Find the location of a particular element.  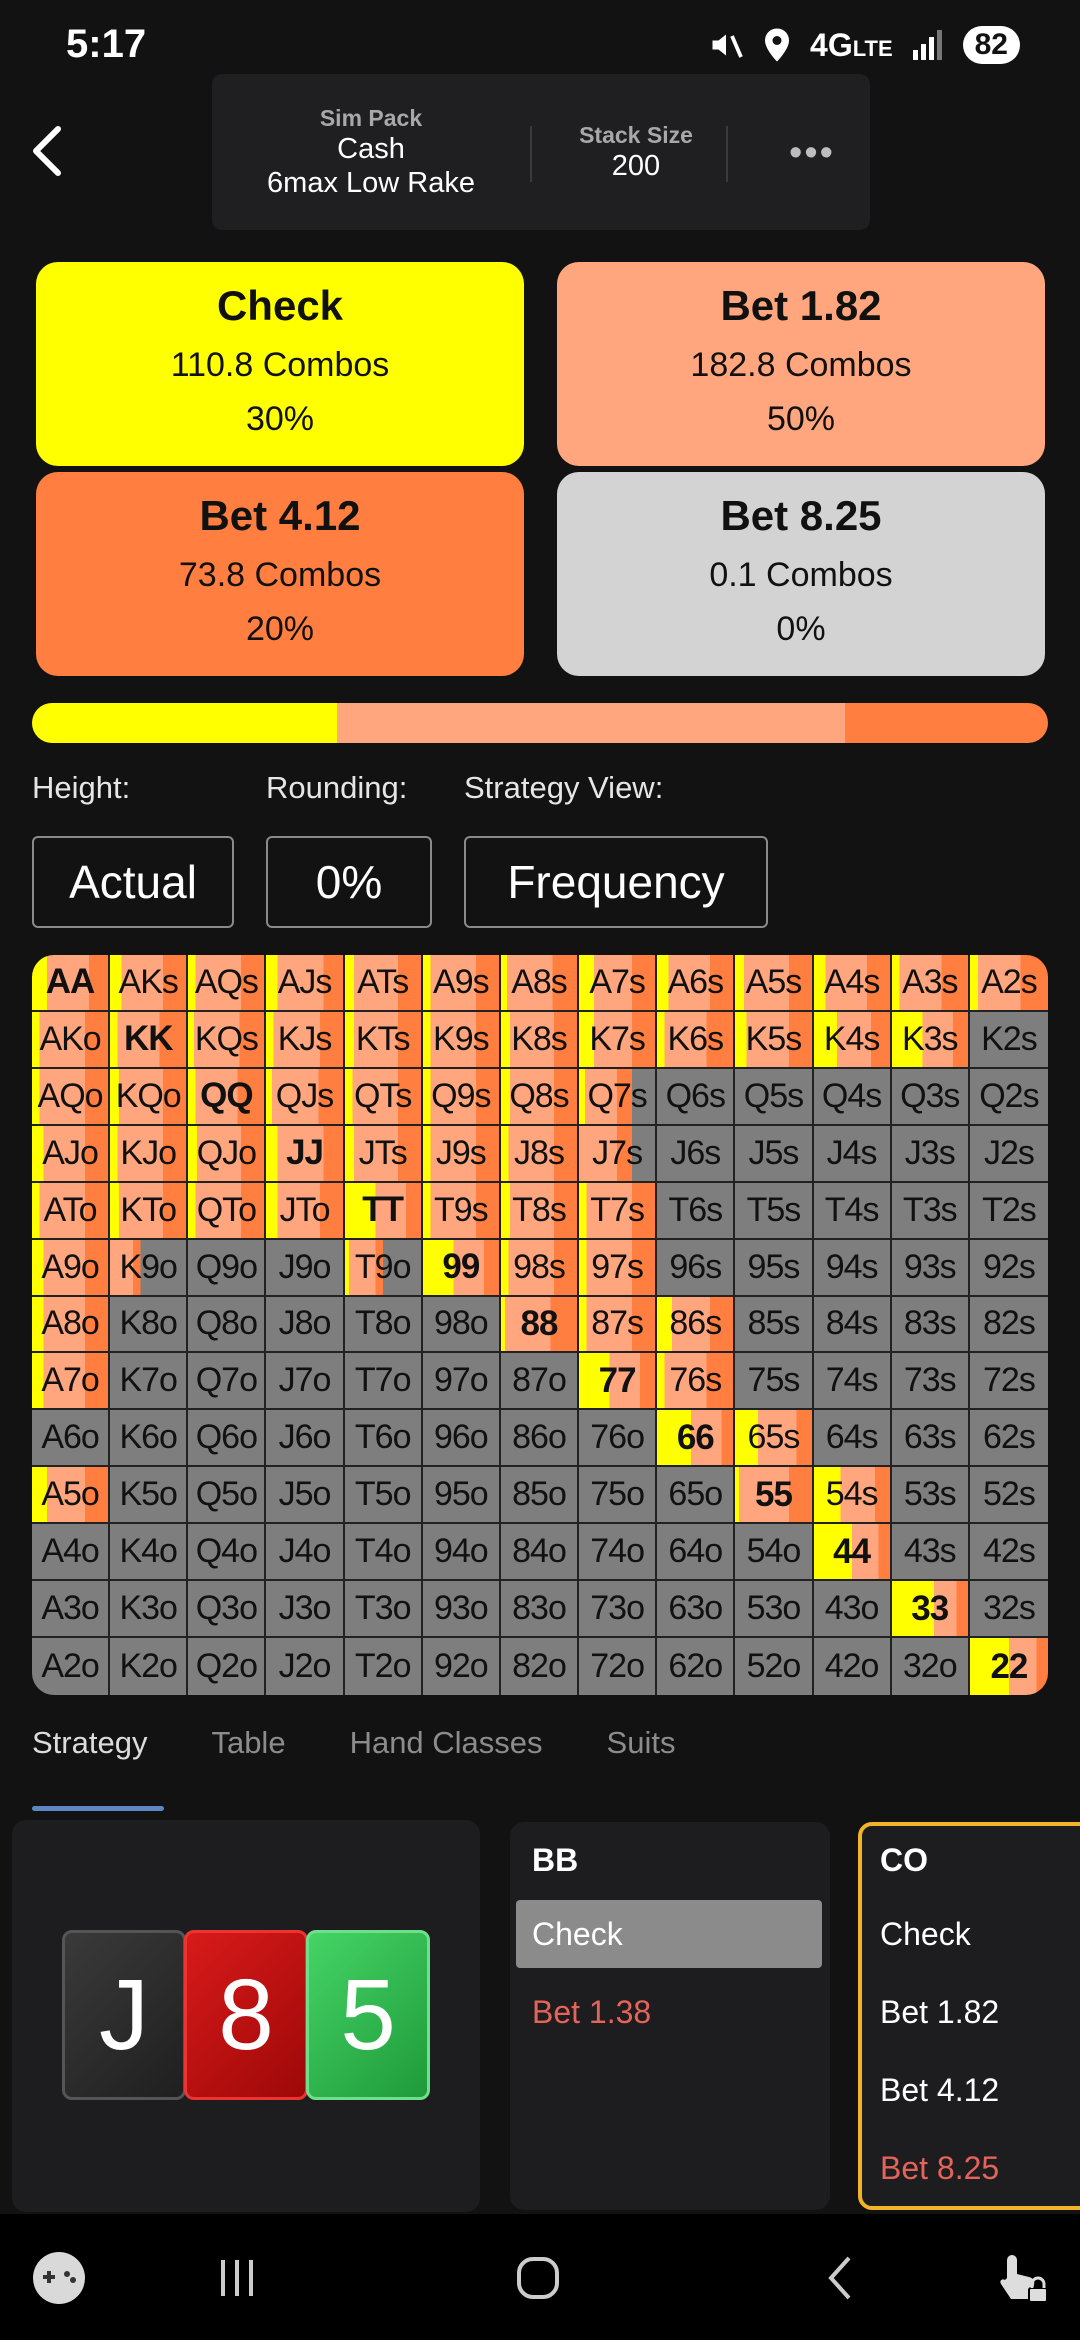

hand-cell: J3s is located at coordinates (930, 1154).